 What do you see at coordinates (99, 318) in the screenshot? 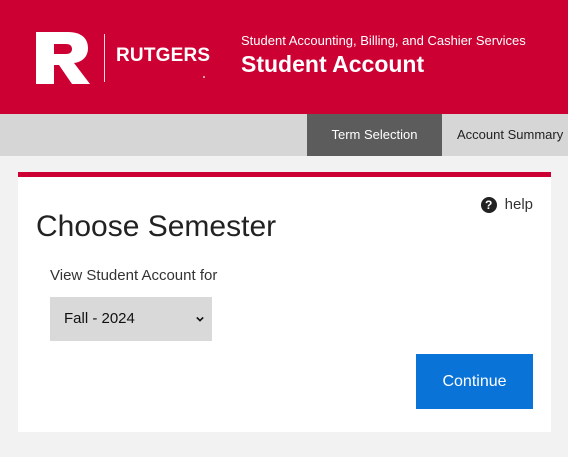
I see `term-select-value: Fall - 2024` at bounding box center [99, 318].